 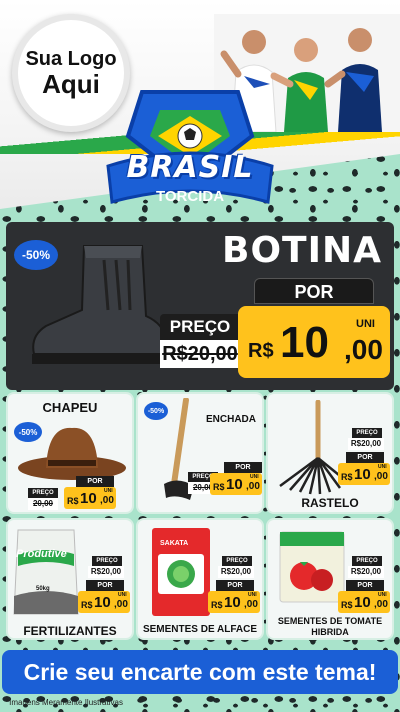 I want to click on product-card-rastelo: PREÇO R$20,00 POR R$ 10 ,00 UNI RASTELO, so click(x=330, y=453).